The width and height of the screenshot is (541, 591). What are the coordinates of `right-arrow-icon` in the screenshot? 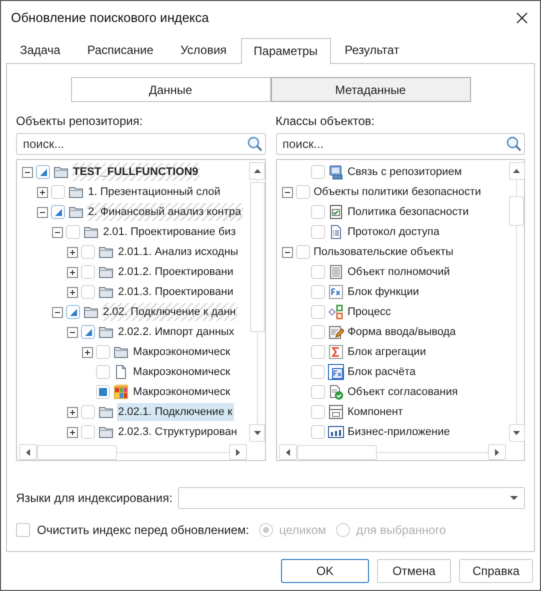 It's located at (238, 452).